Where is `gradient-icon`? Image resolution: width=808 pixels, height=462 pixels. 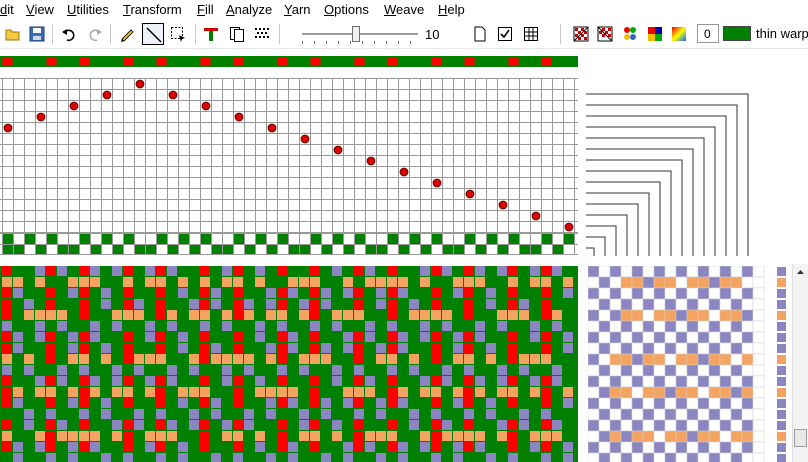 gradient-icon is located at coordinates (679, 34).